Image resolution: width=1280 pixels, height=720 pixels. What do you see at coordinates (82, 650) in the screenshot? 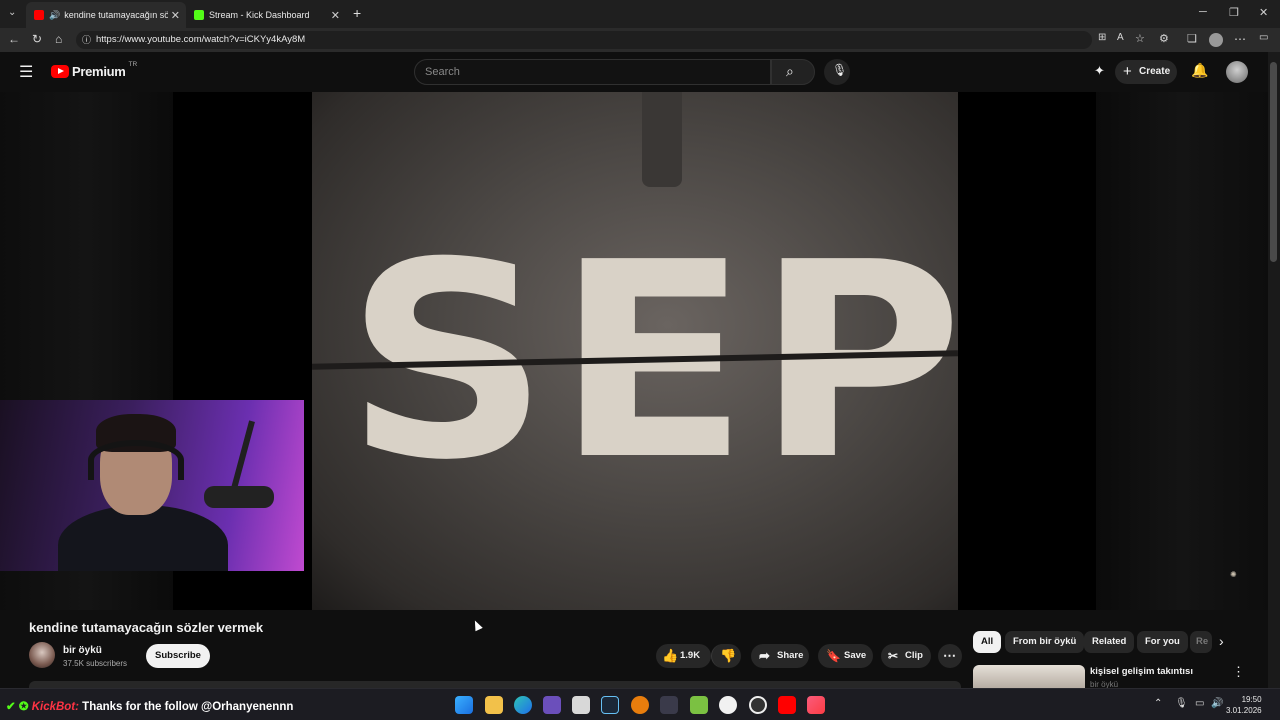
I see `channel-name: bir öykü` at bounding box center [82, 650].